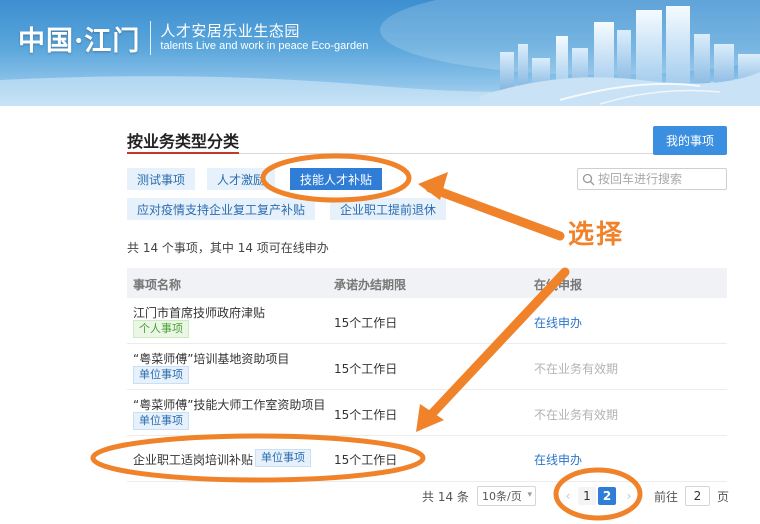  Describe the element at coordinates (161, 329) in the screenshot. I see `item-type-badge: 个人事项` at that location.